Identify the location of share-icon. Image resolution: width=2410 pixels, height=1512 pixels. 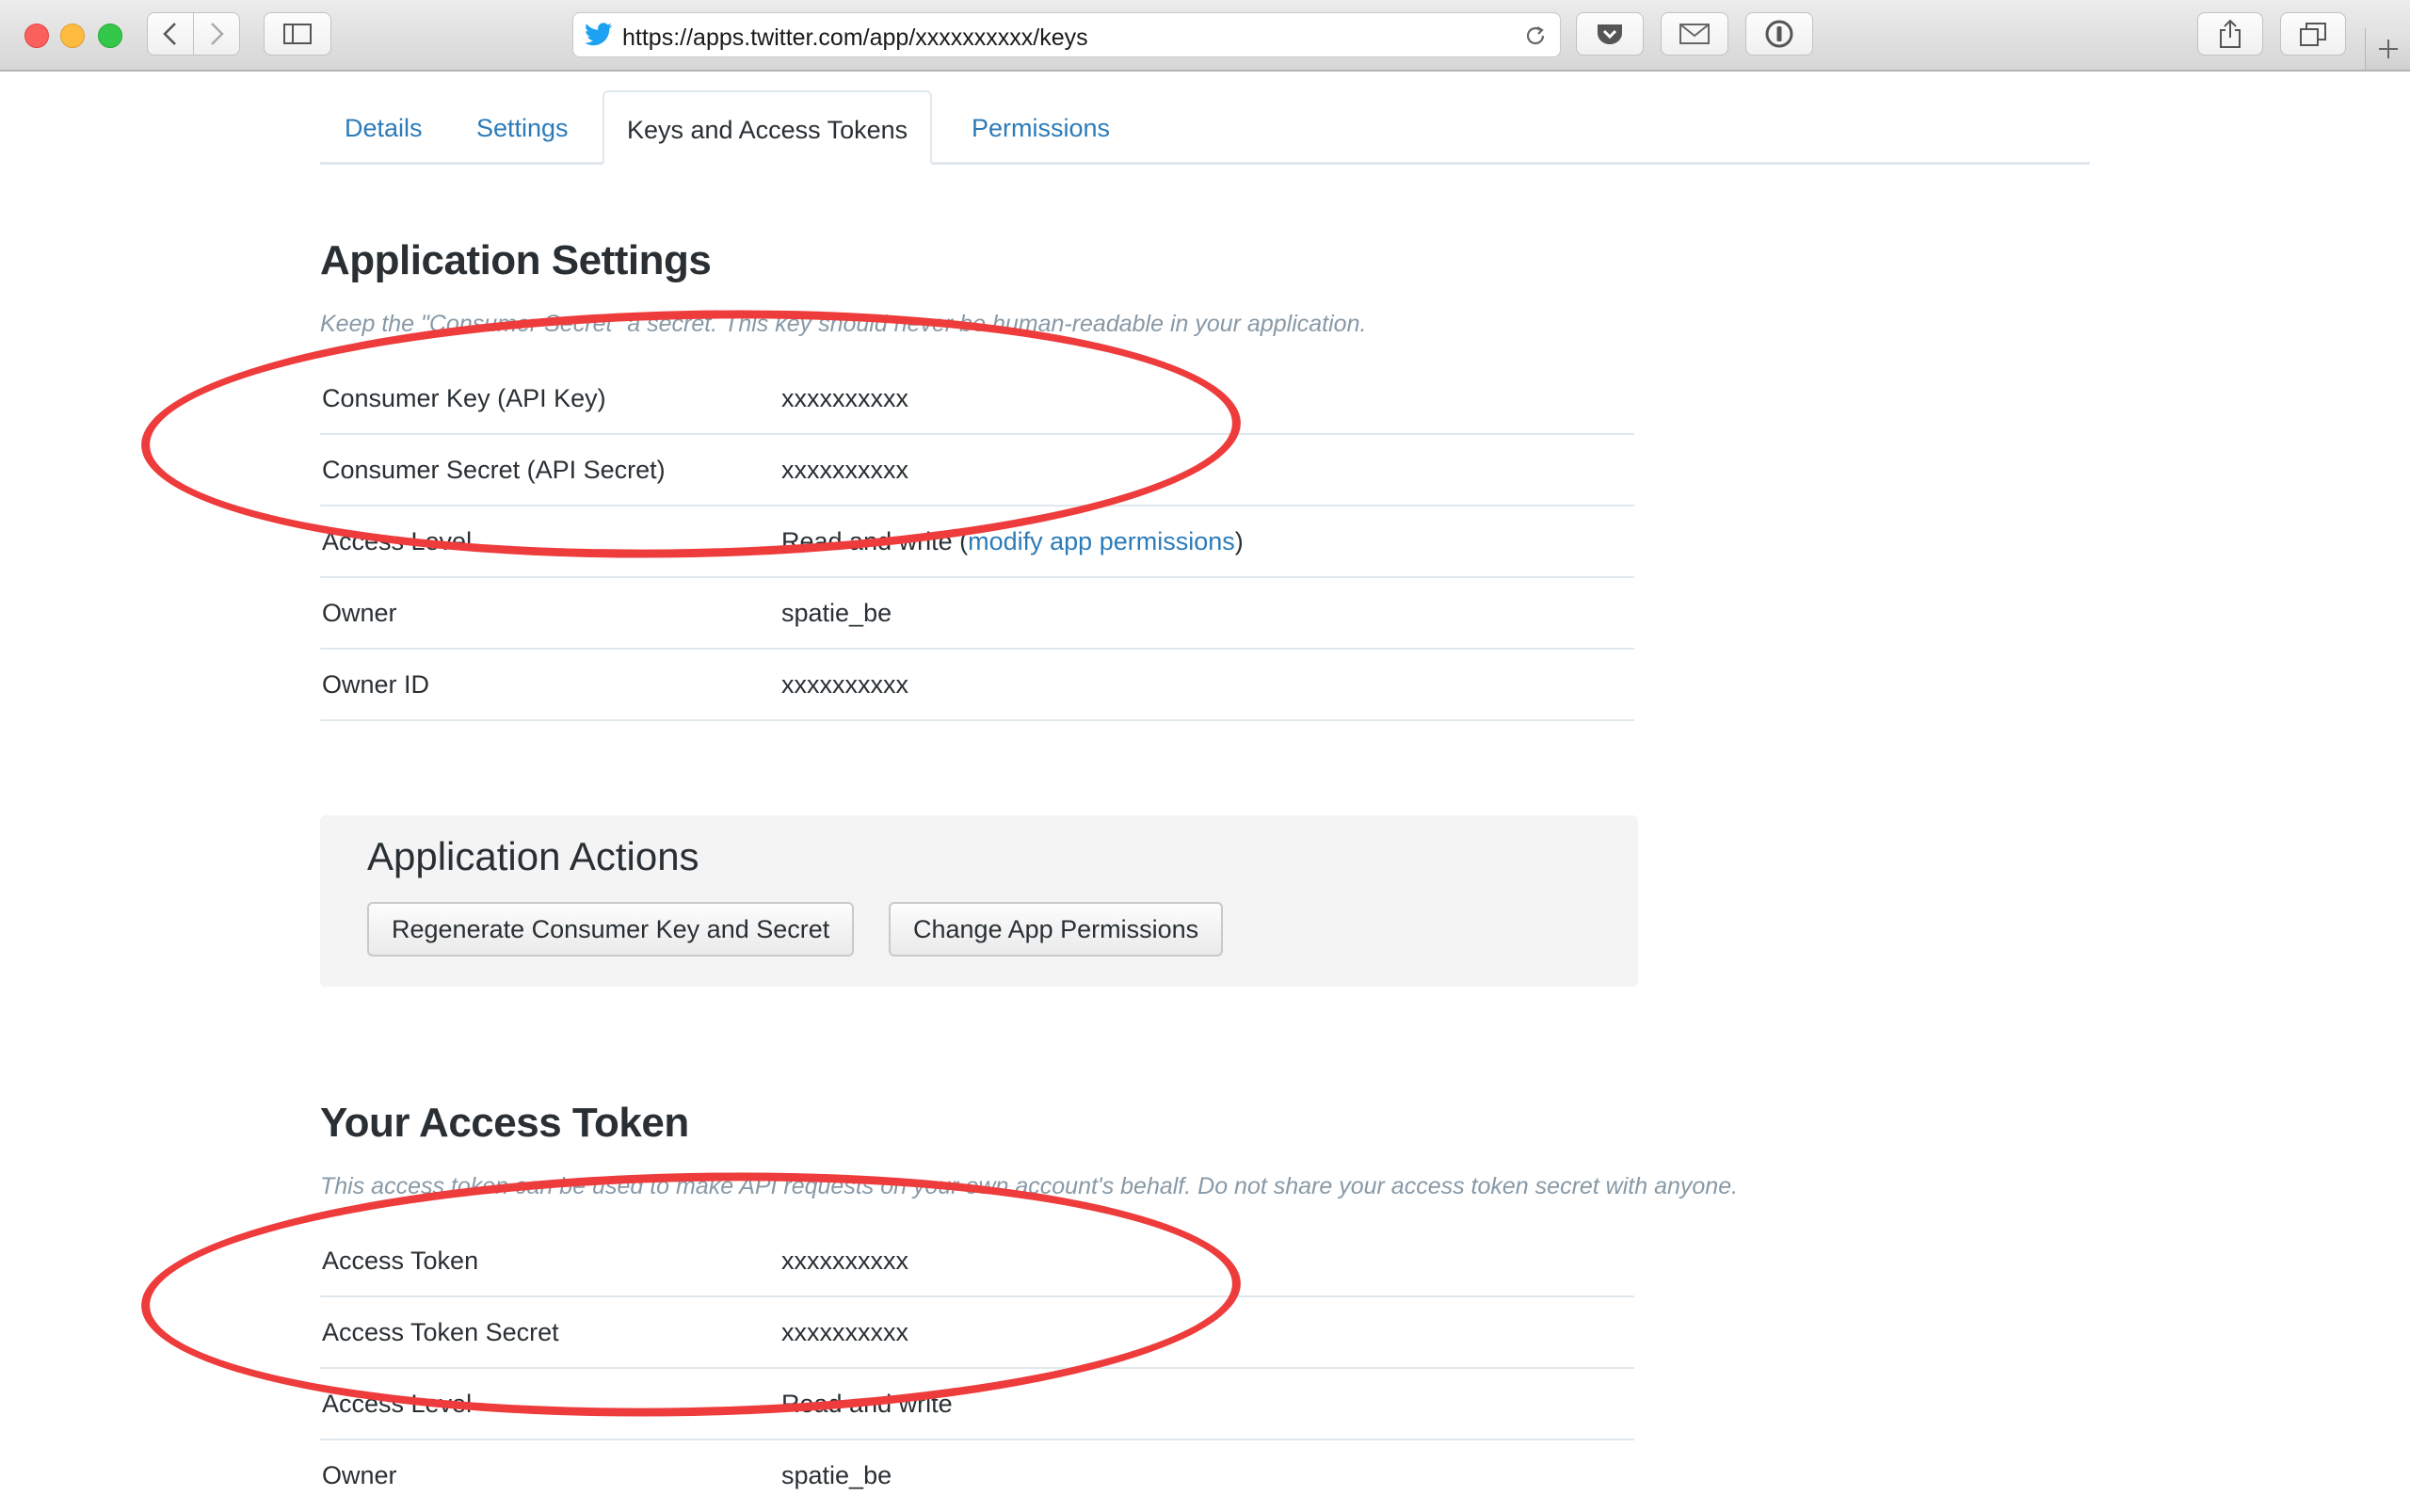
(2230, 33).